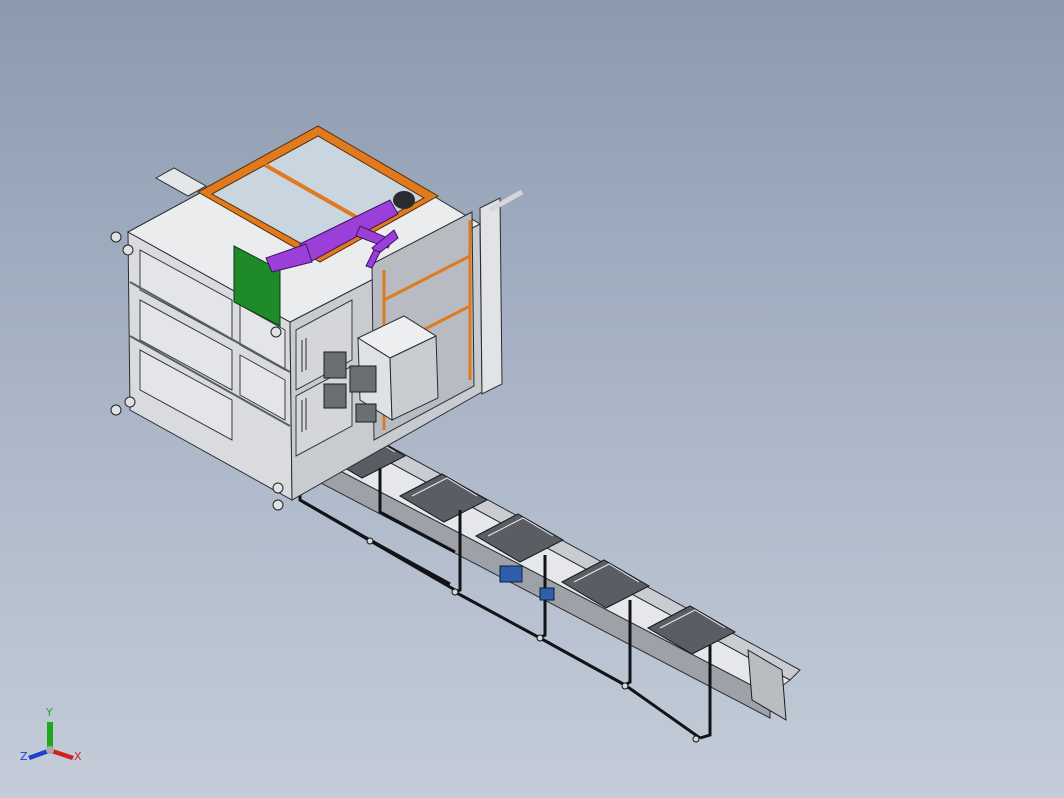 This screenshot has width=1064, height=798. What do you see at coordinates (24, 756) in the screenshot?
I see `triad-z-label: Z` at bounding box center [24, 756].